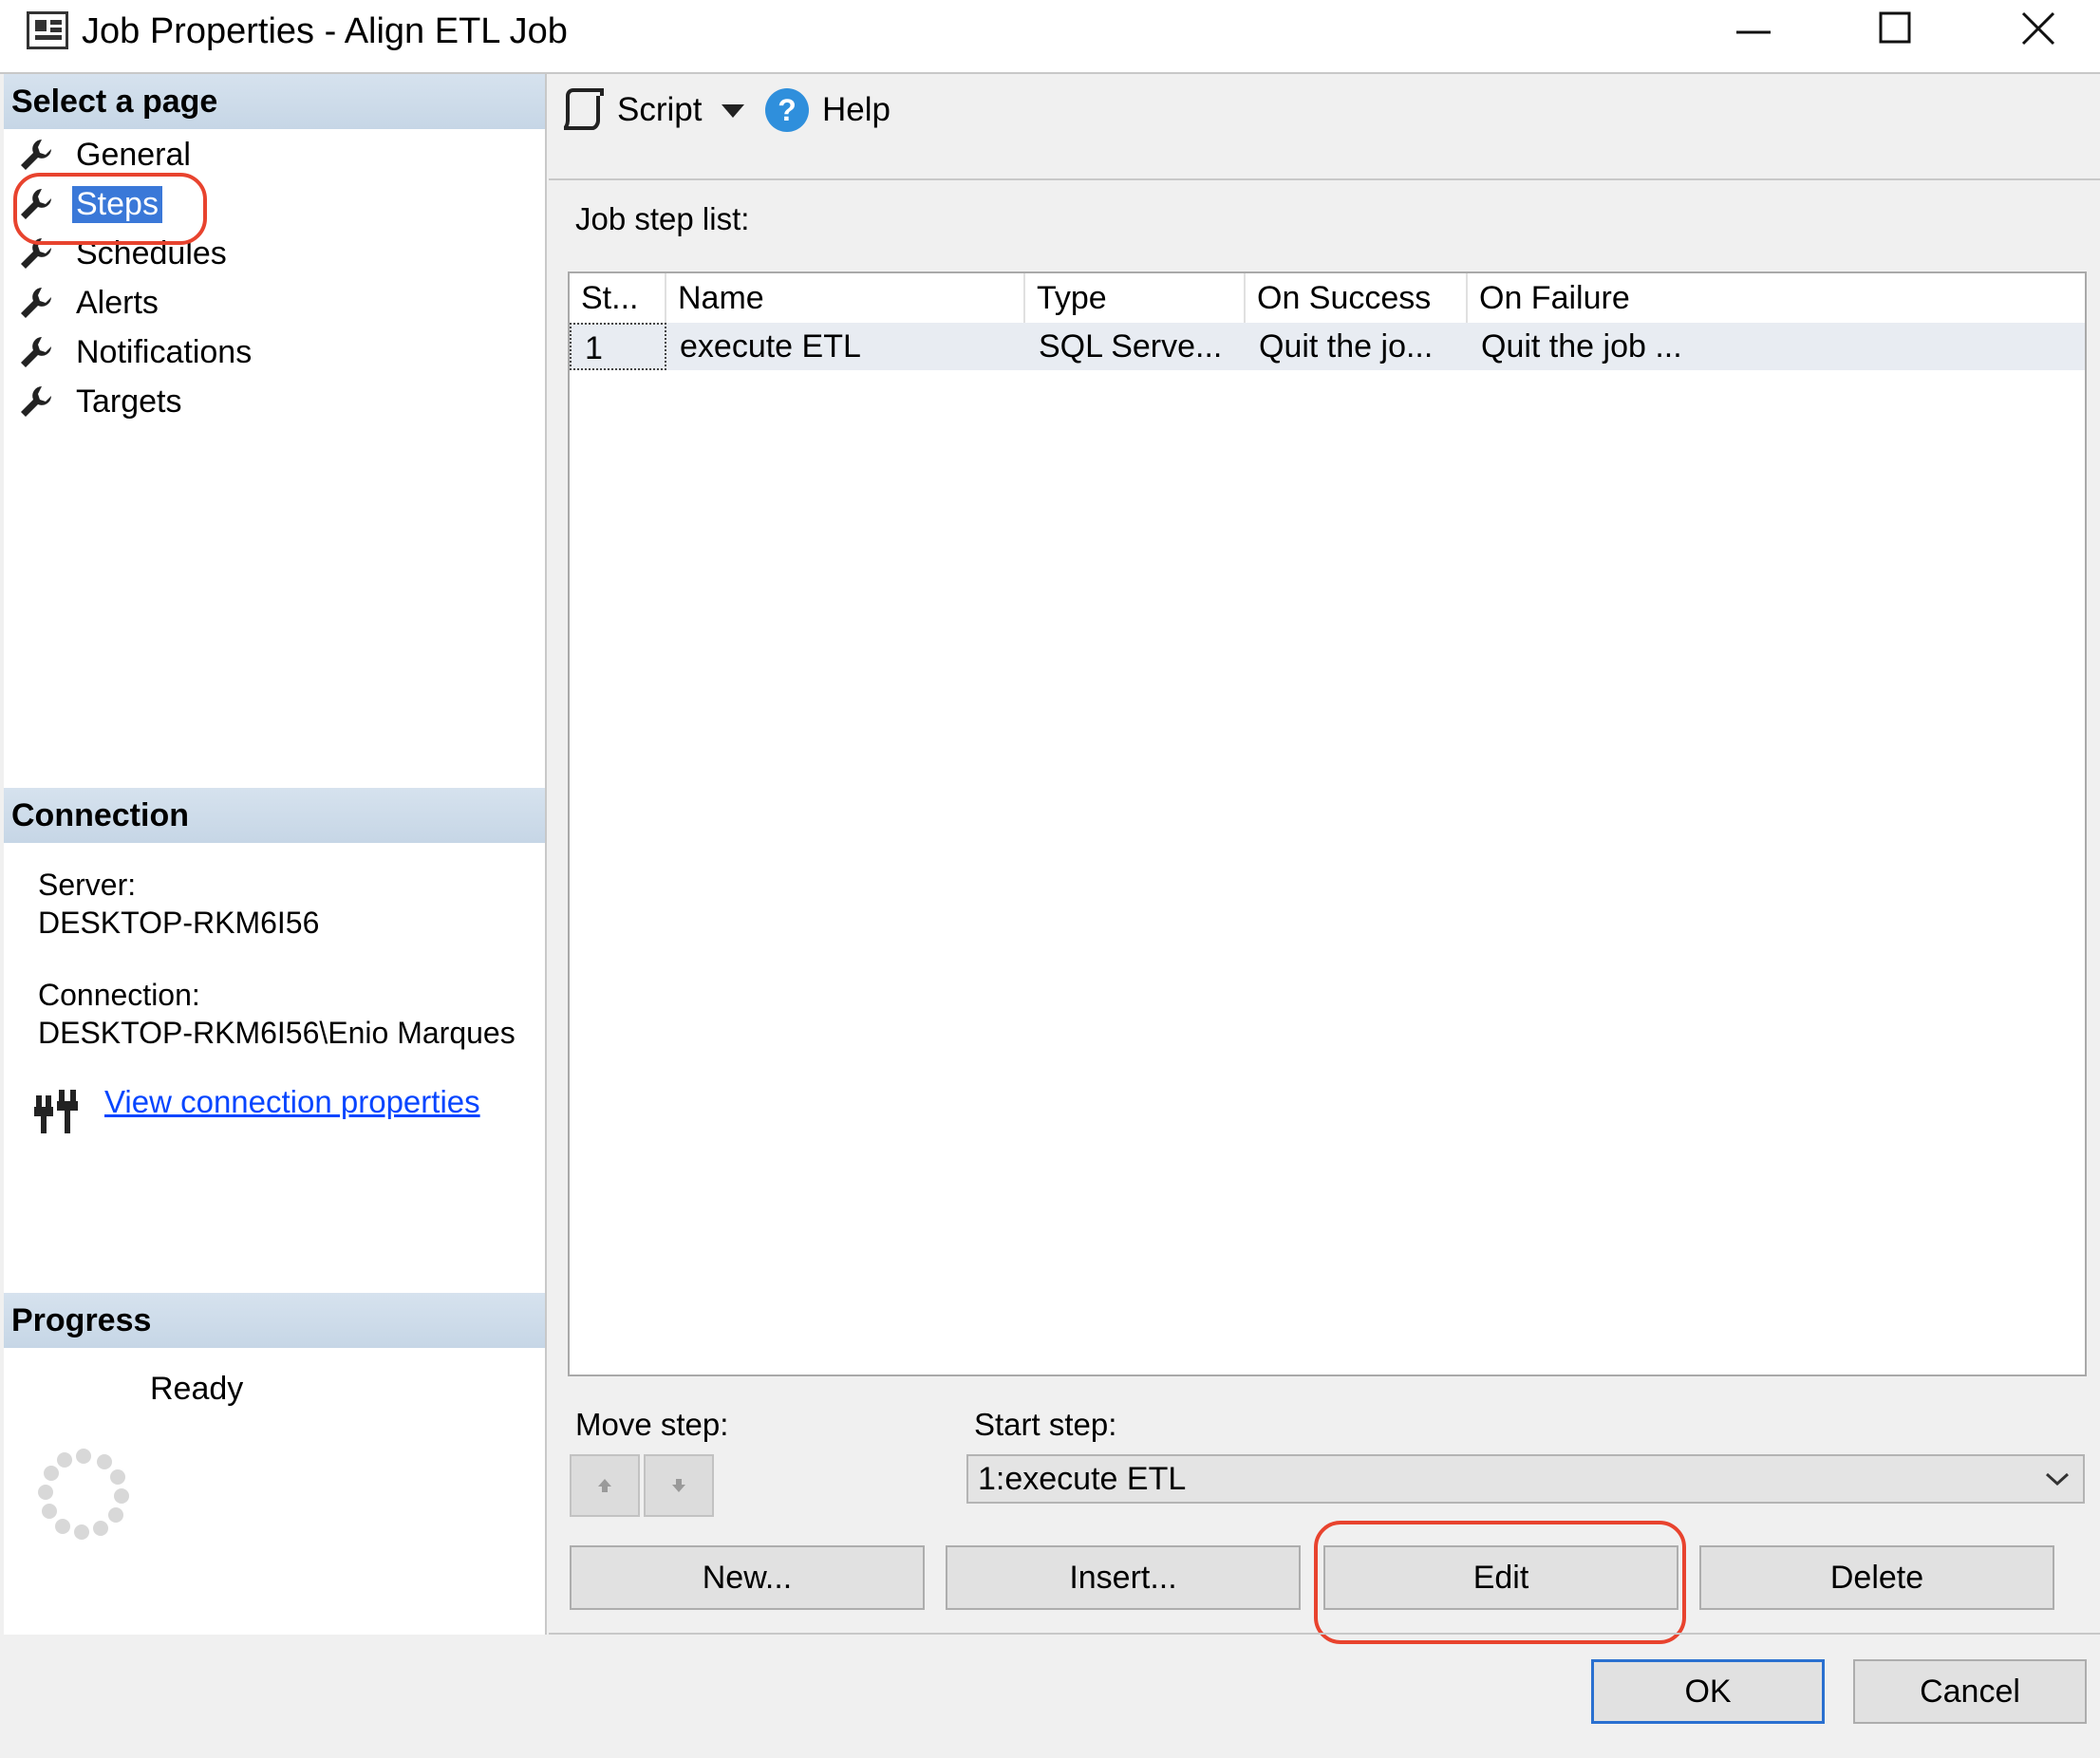 The width and height of the screenshot is (2100, 1758). I want to click on move-step-down-button, so click(679, 1485).